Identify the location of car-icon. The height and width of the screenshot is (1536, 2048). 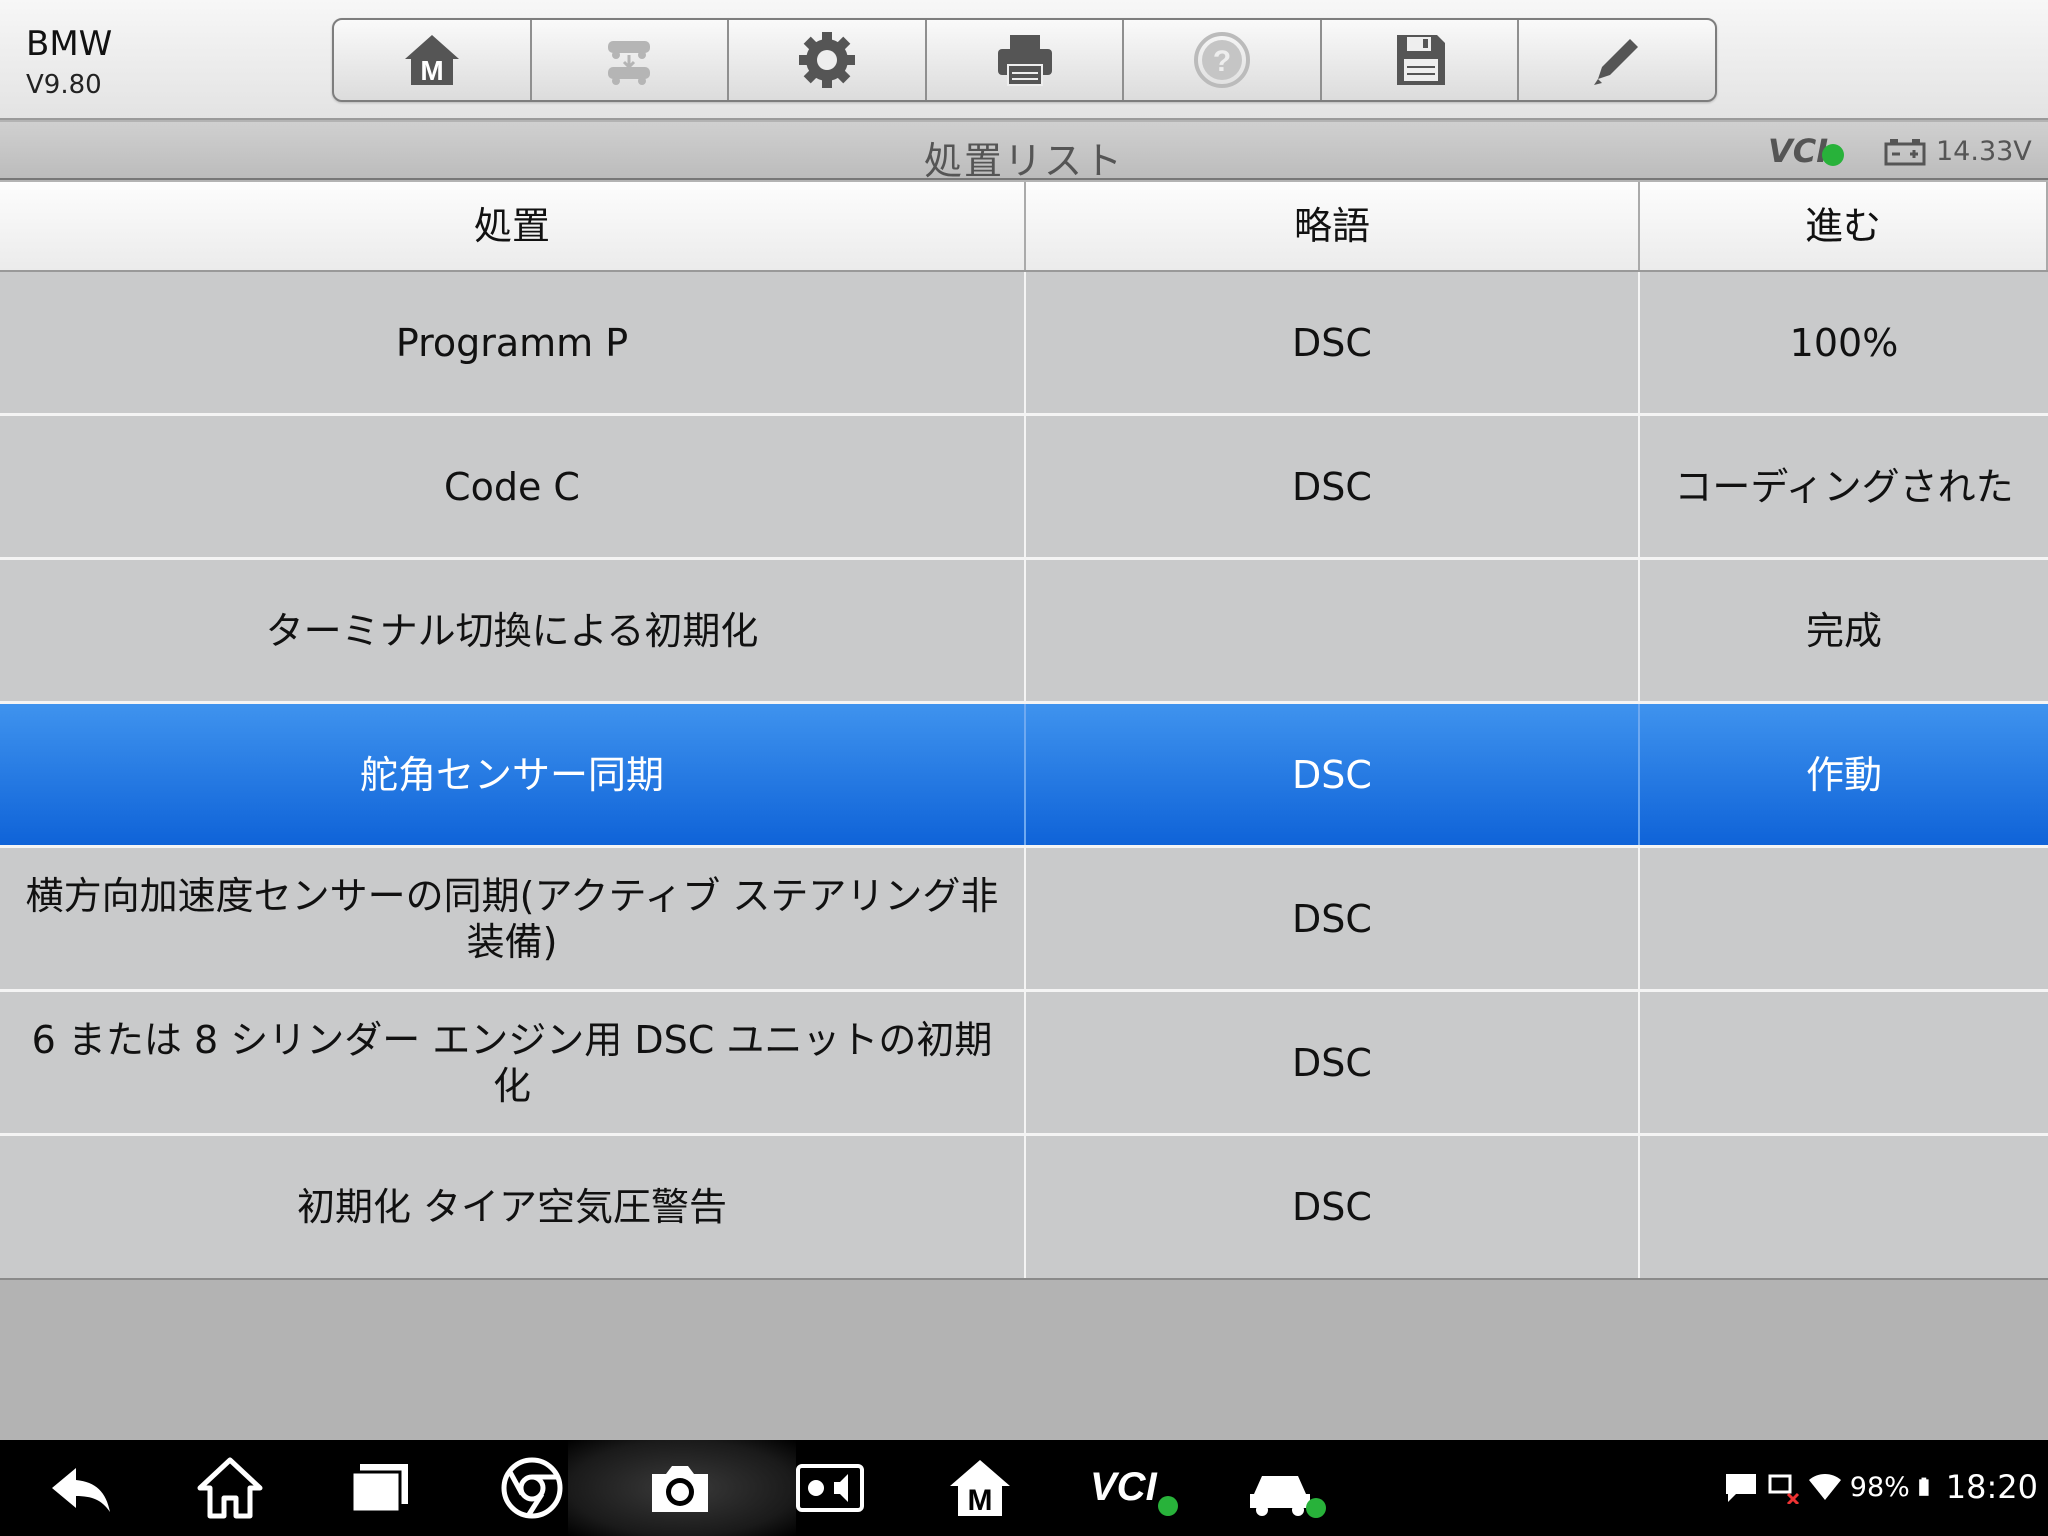
(1288, 1497).